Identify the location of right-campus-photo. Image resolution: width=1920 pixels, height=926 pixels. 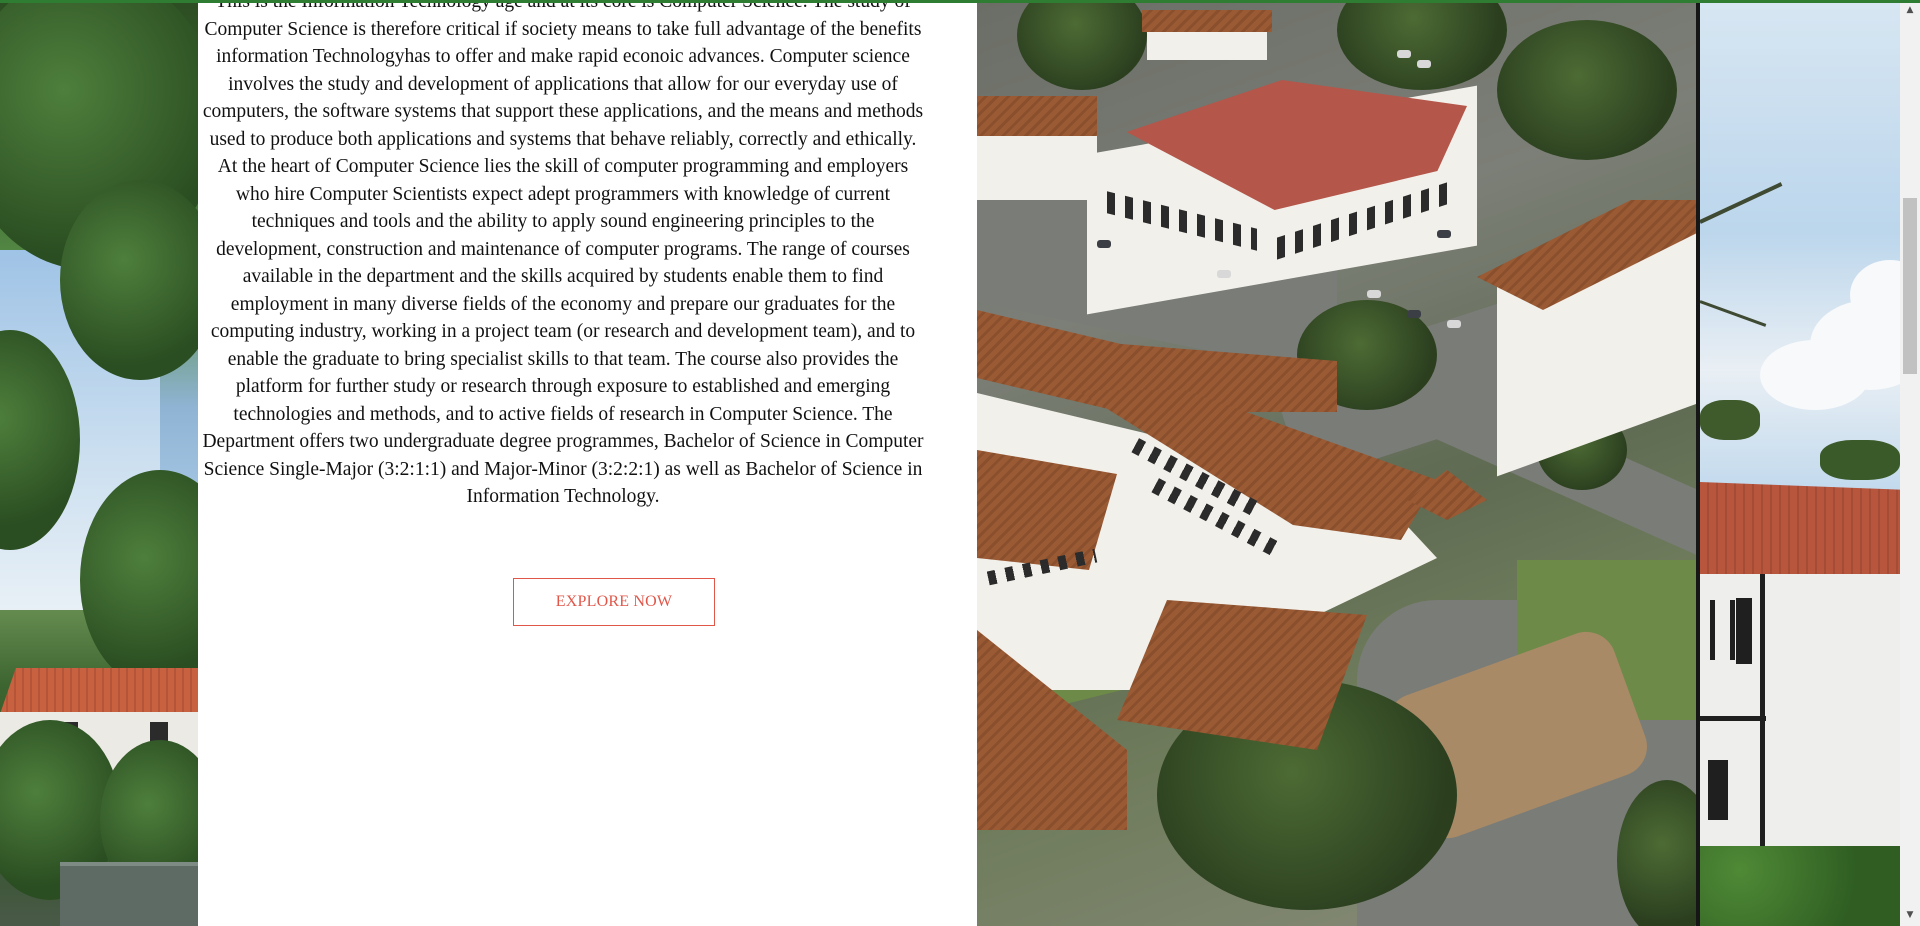
(1800, 463).